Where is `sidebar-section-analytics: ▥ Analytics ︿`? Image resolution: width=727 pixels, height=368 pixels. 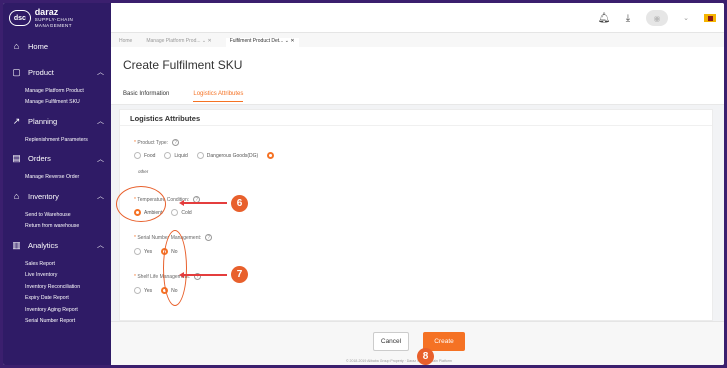 sidebar-section-analytics: ▥ Analytics ︿ is located at coordinates (57, 245).